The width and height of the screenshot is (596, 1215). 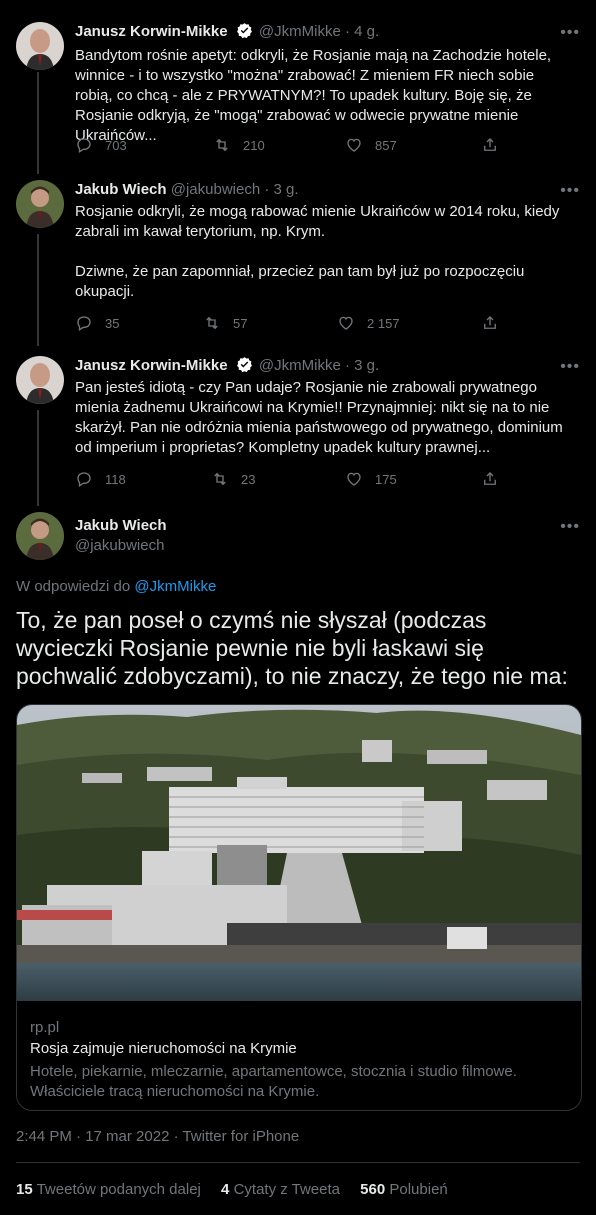 What do you see at coordinates (371, 479) in the screenshot?
I see `like-button: 175` at bounding box center [371, 479].